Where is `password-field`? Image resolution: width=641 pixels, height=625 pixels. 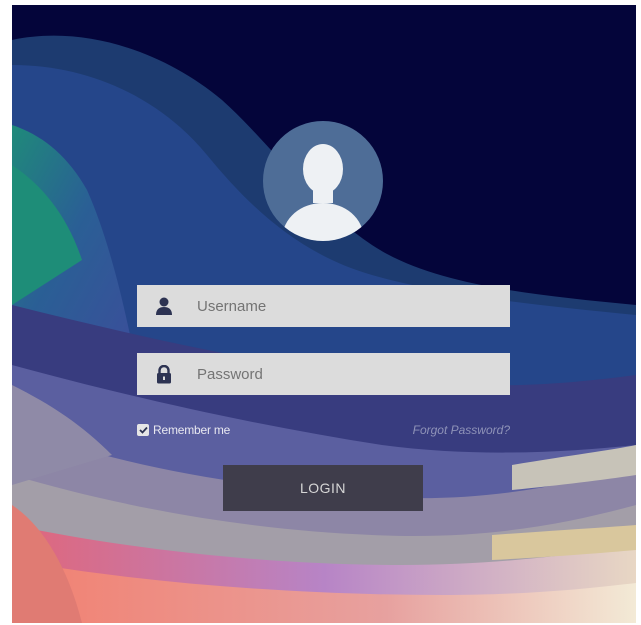
password-field is located at coordinates (323, 374).